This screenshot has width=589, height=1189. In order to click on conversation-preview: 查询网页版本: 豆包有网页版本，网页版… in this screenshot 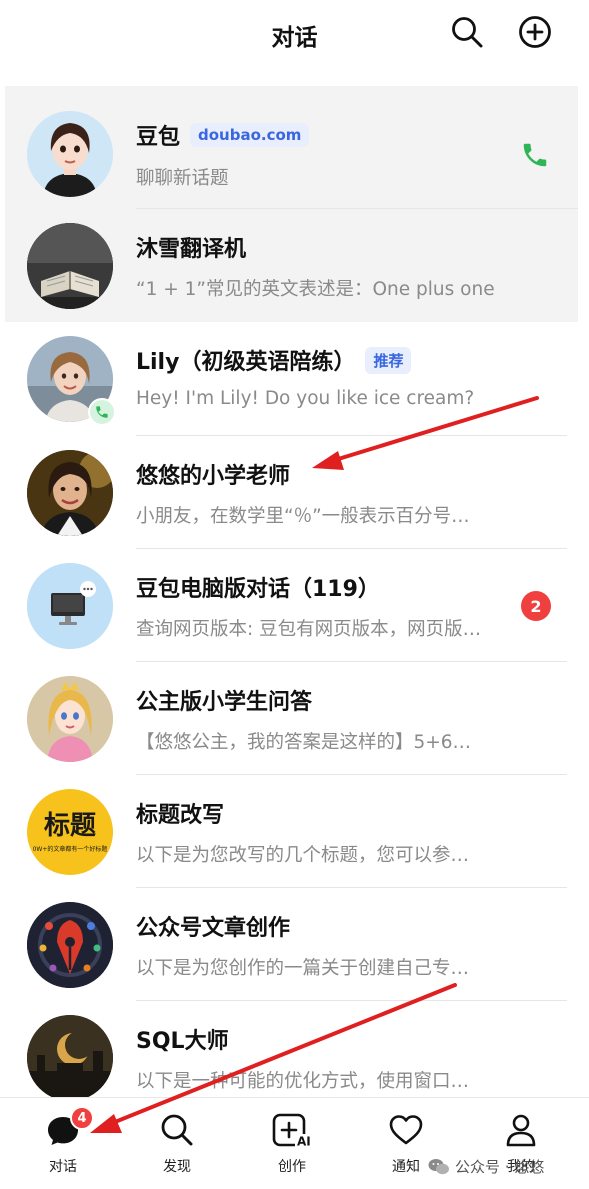, I will do `click(309, 629)`.